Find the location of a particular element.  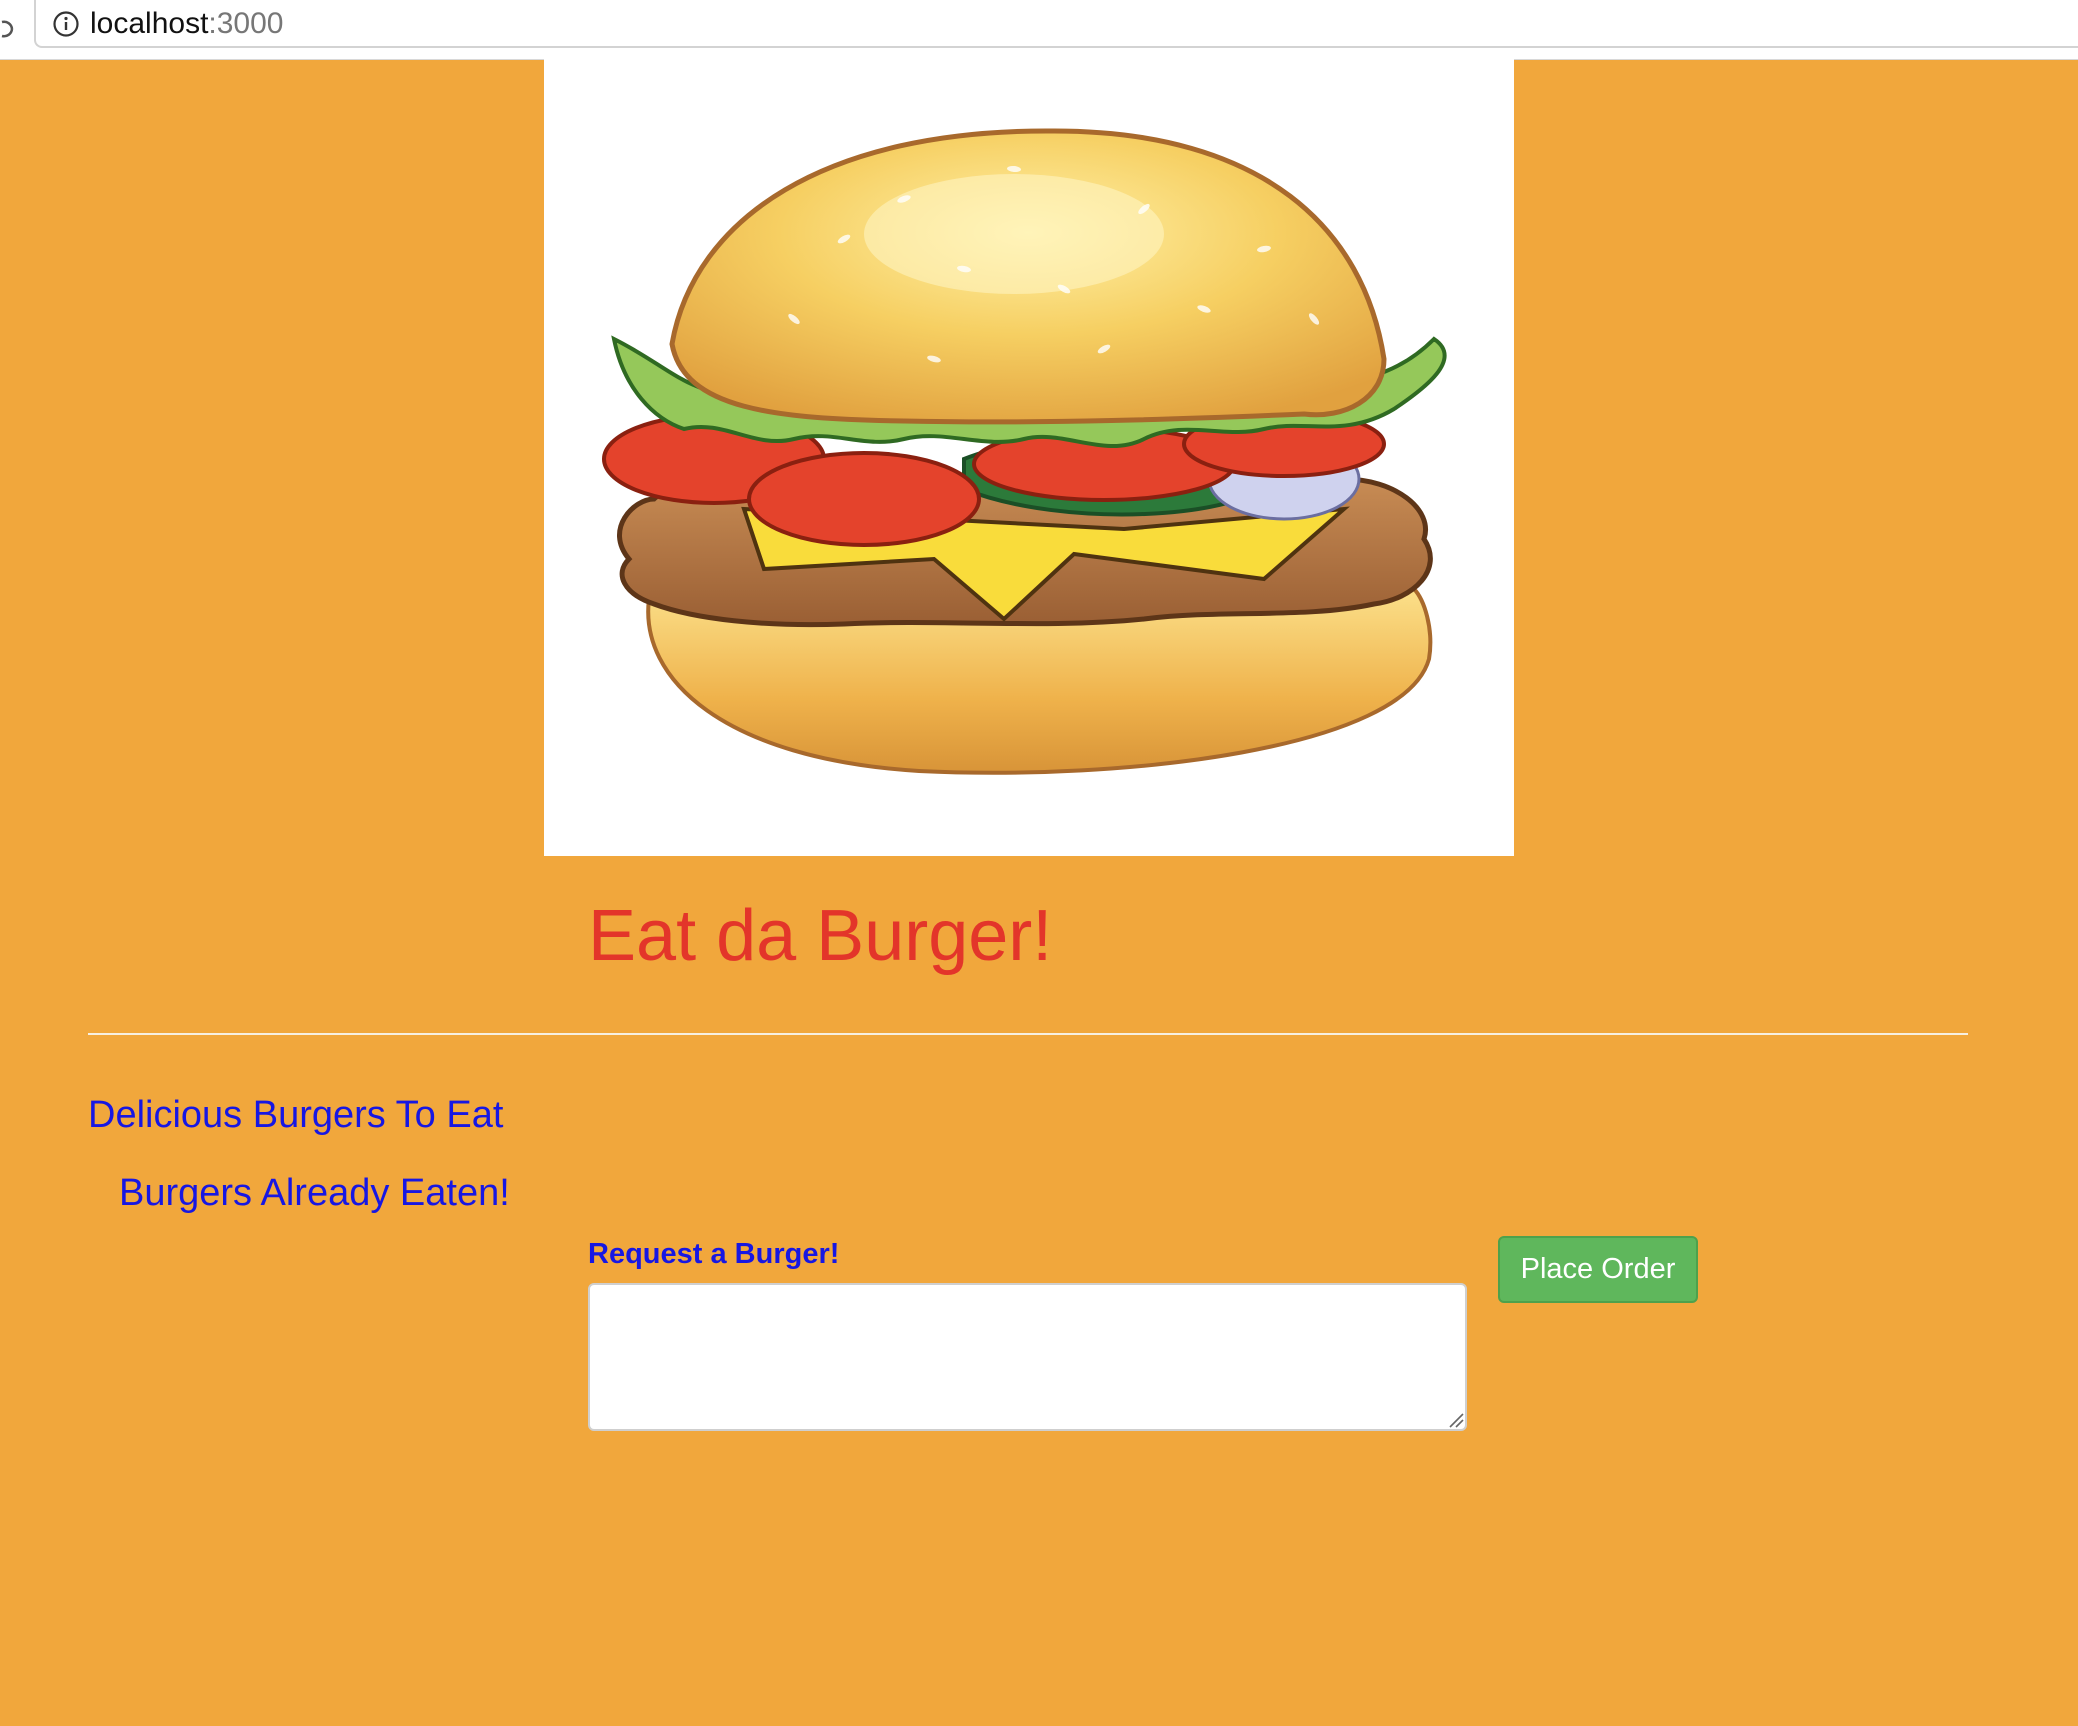

url-text: localhost:3000 is located at coordinates (186, 24).